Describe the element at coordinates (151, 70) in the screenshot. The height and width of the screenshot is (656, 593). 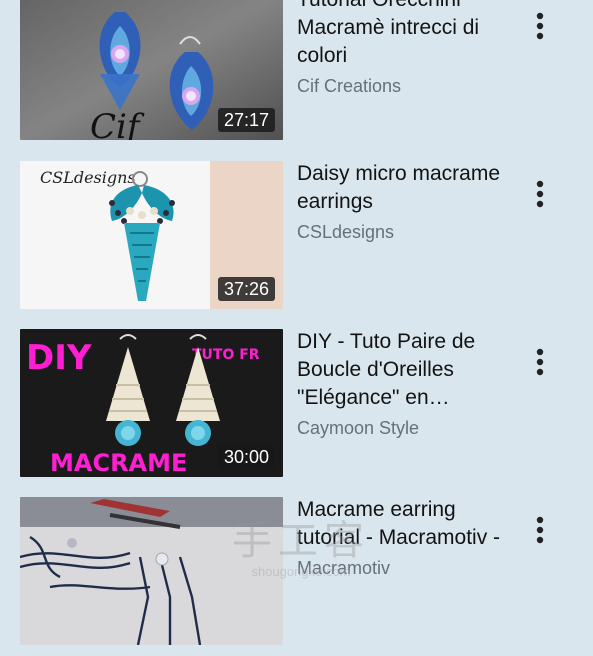
I see `video-thumbnail: Cif 27:17` at that location.